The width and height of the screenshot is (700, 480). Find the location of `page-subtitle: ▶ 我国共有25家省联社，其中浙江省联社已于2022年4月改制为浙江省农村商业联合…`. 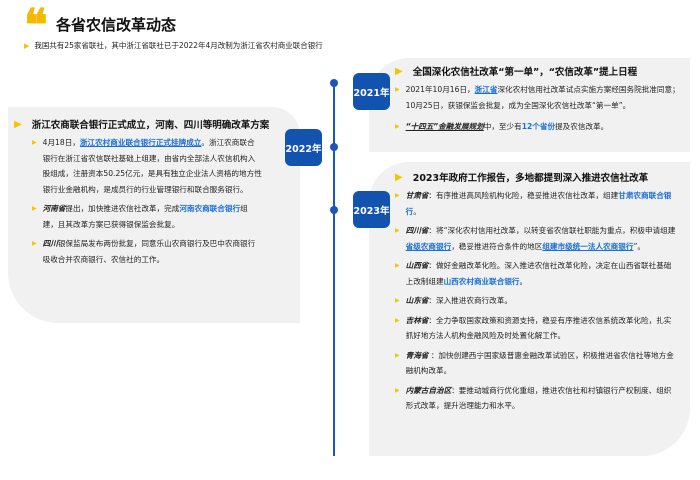

page-subtitle: ▶ 我国共有25家省联社，其中浙江省联社已于2022年4月改制为浙江省农村商业联合… is located at coordinates (173, 45).